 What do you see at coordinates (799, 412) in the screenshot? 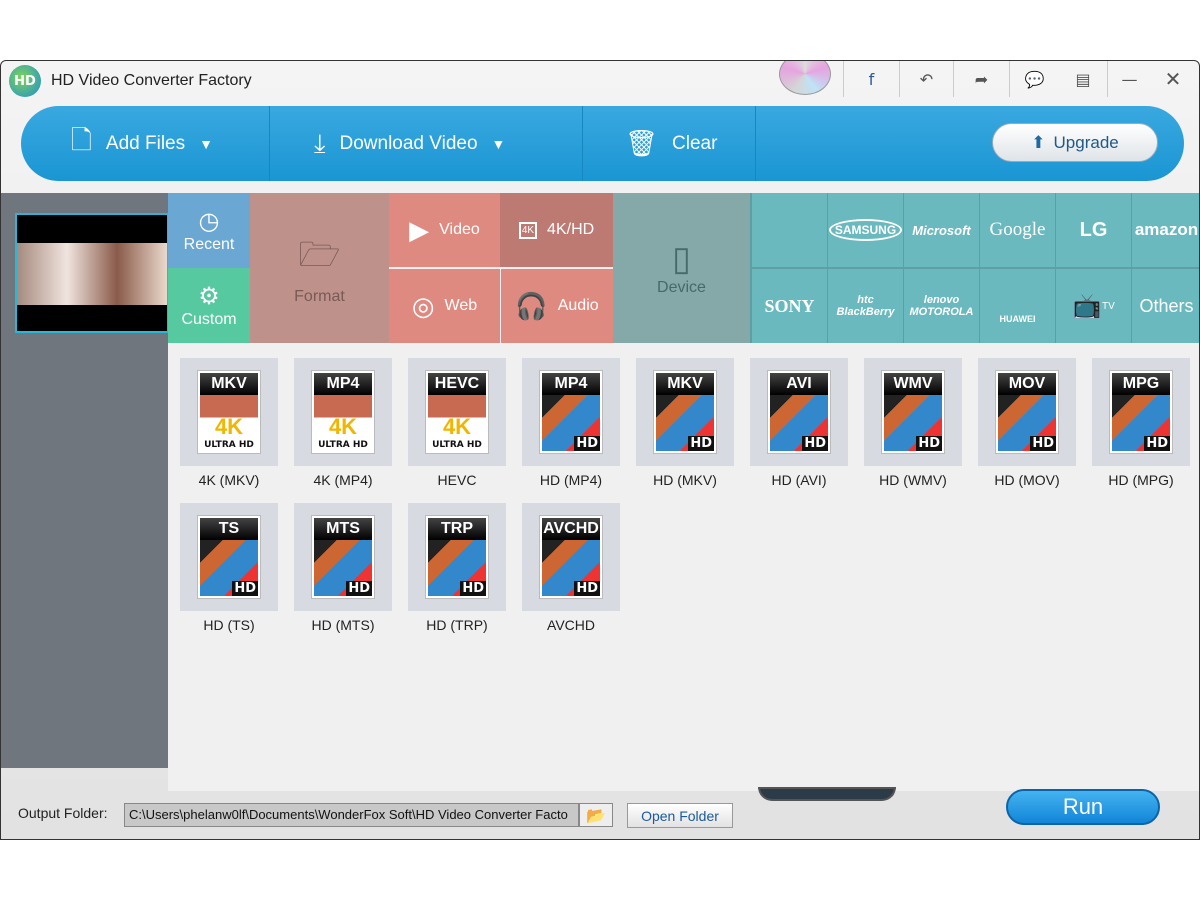
I see `format-icon-tile: AVI HD` at bounding box center [799, 412].